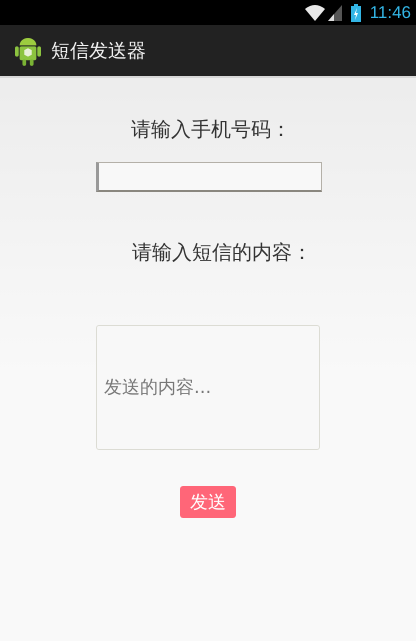  Describe the element at coordinates (98, 51) in the screenshot. I see `app-title: 短信发送器` at that location.